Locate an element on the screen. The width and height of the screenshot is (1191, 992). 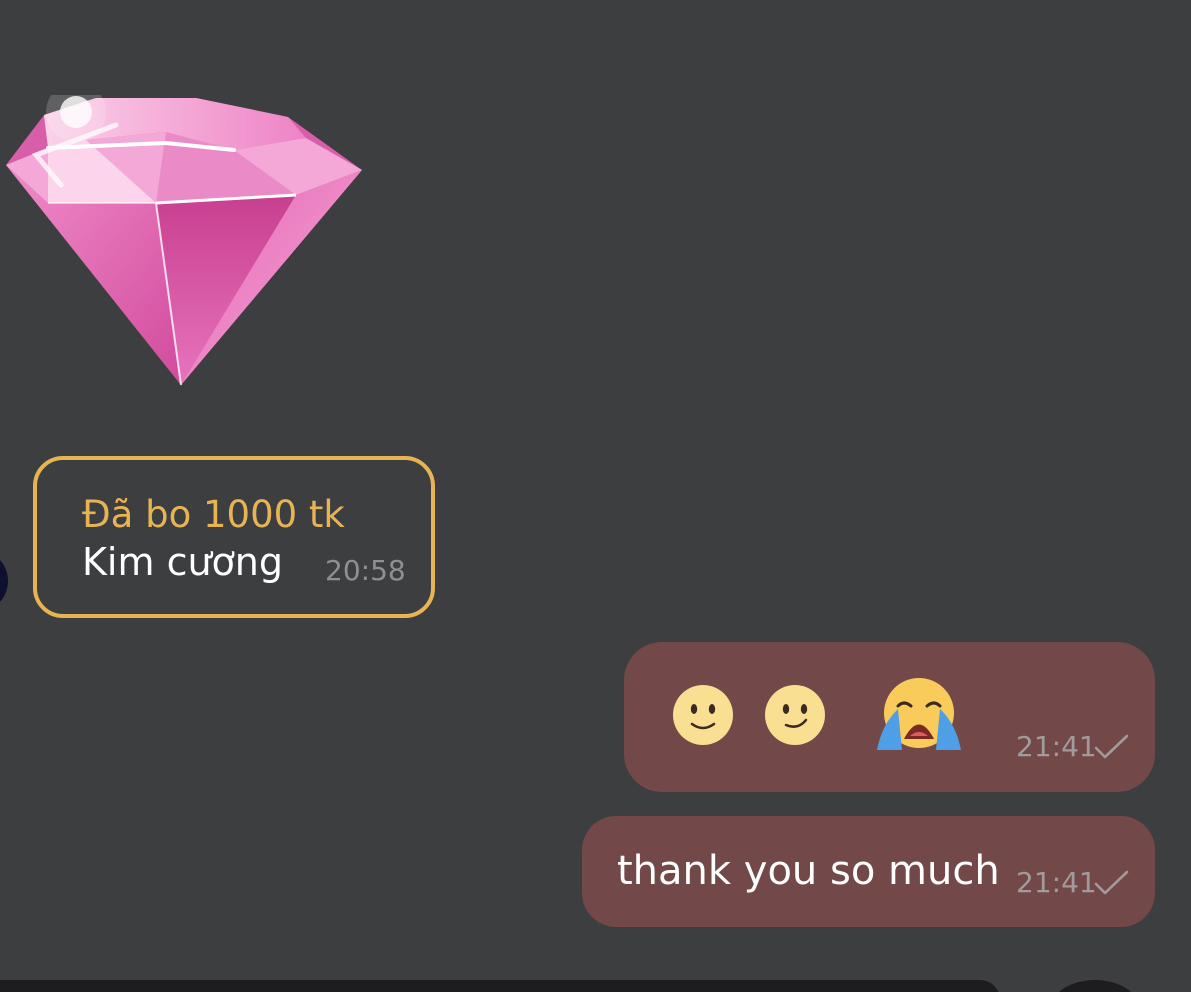
gift-title: Đã bo 1000 tk is located at coordinates (213, 514).